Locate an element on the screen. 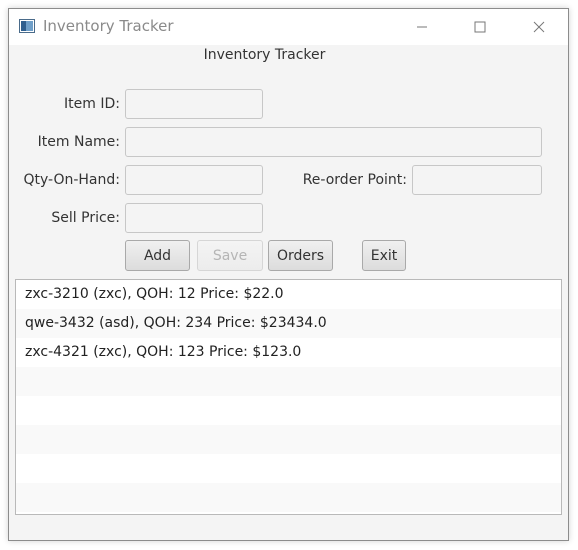 The height and width of the screenshot is (550, 578). item-name-field is located at coordinates (333, 142).